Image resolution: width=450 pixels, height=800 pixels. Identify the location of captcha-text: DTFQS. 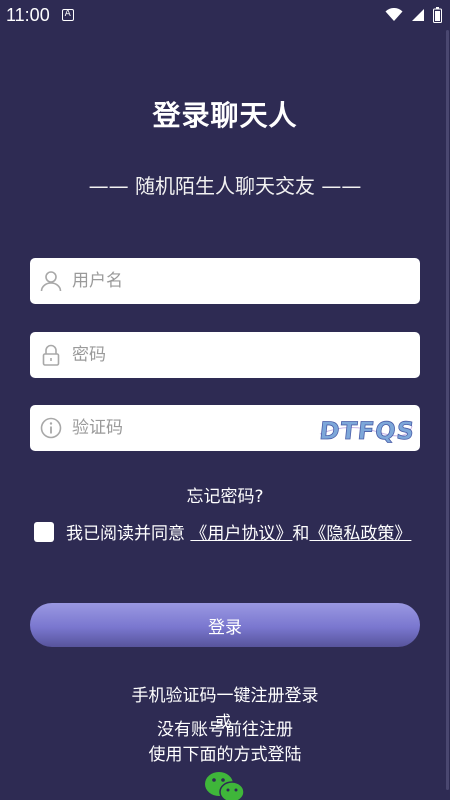
(366, 431).